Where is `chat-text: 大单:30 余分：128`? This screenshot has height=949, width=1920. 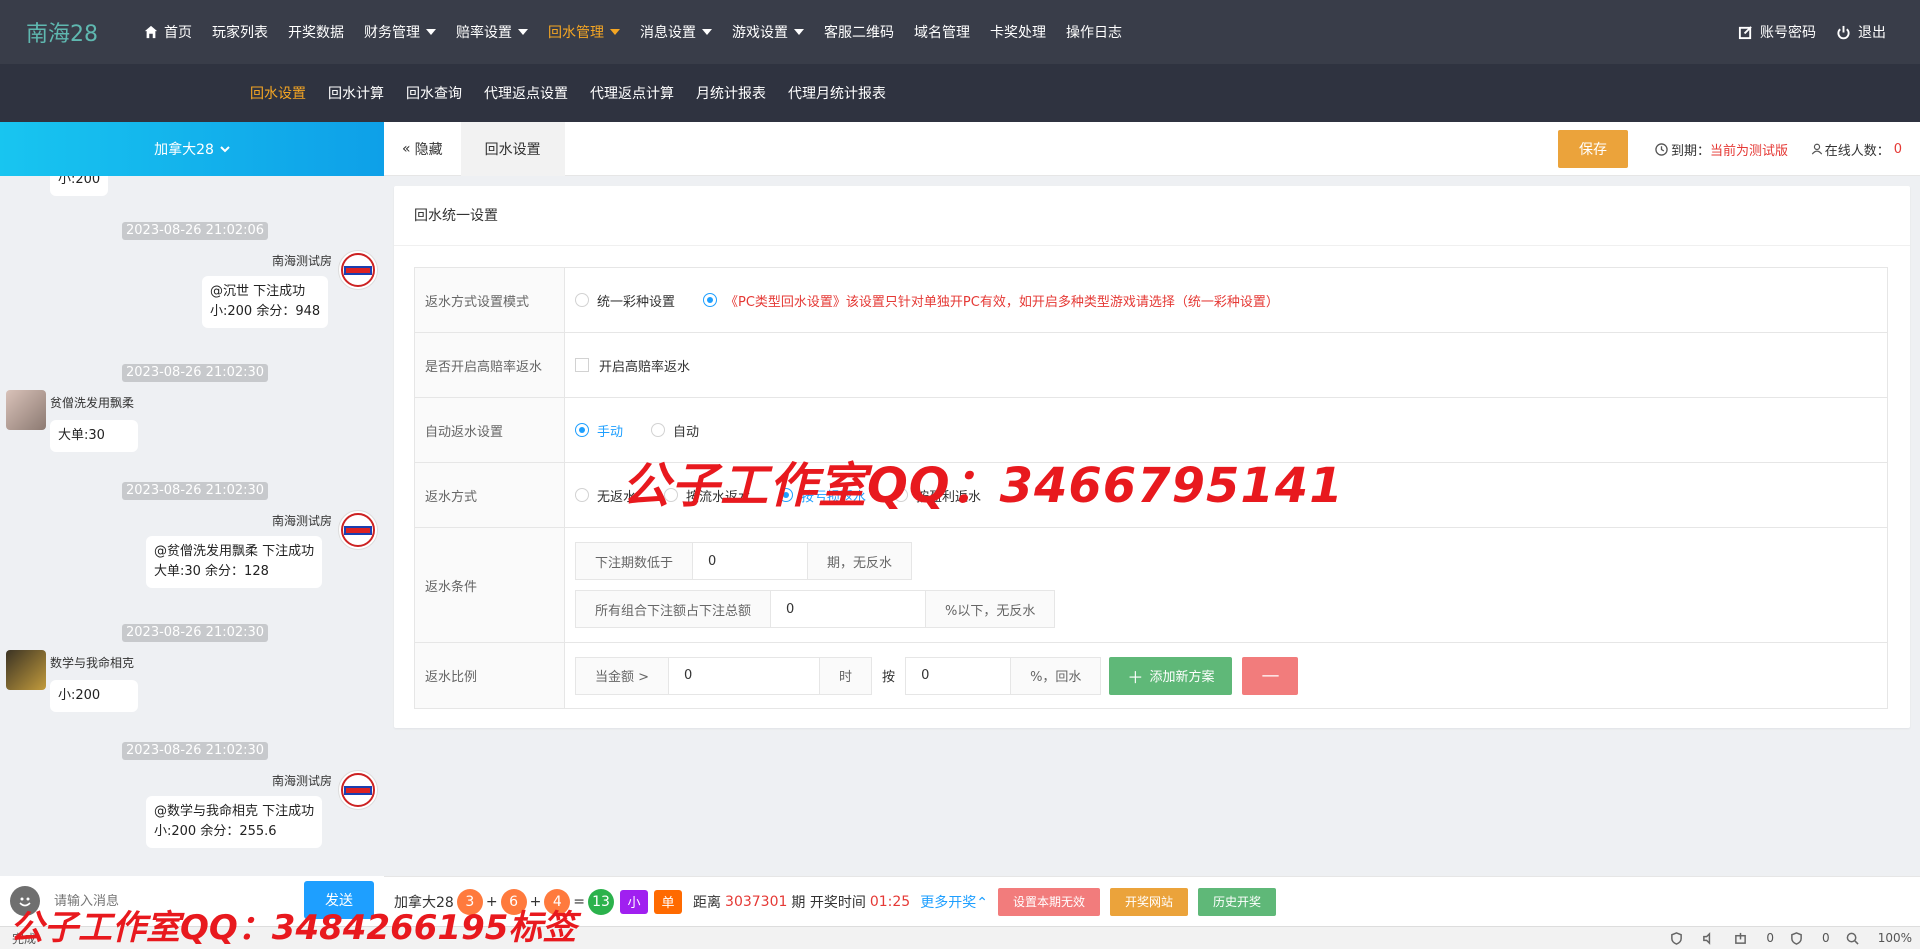 chat-text: 大单:30 余分：128 is located at coordinates (211, 571).